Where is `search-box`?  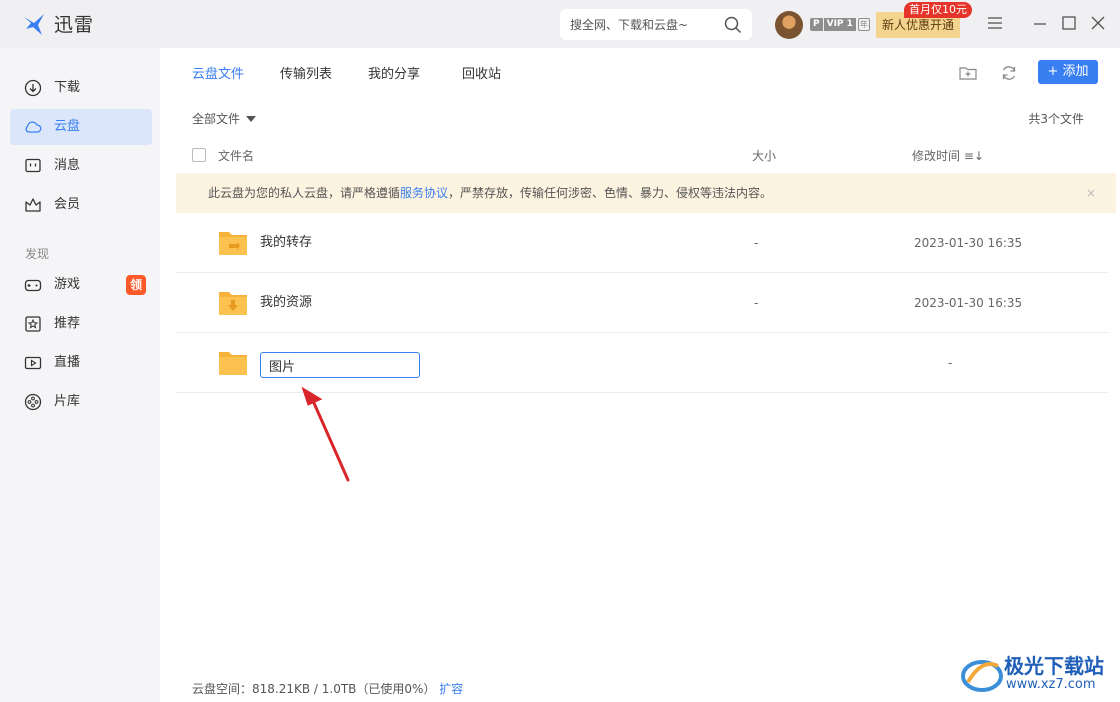 search-box is located at coordinates (656, 24).